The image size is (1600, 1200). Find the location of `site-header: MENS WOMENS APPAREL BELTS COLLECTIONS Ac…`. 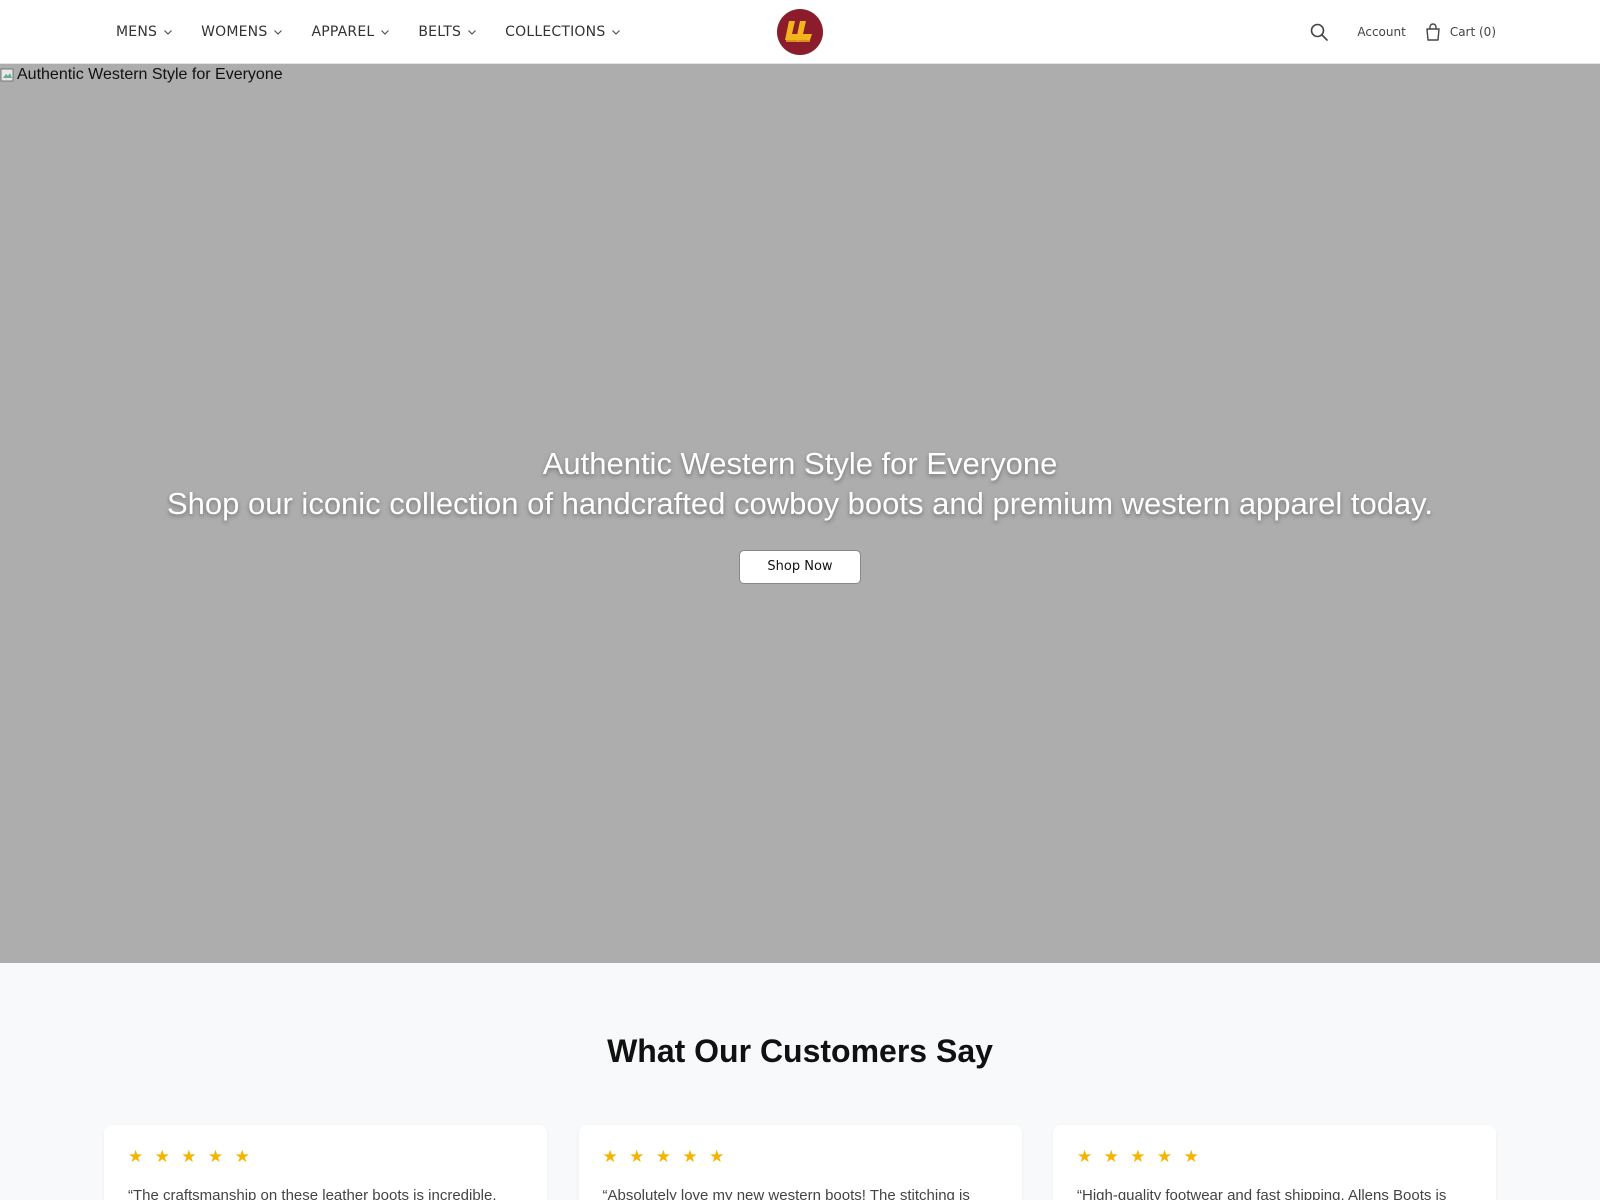

site-header: MENS WOMENS APPAREL BELTS COLLECTIONS Ac… is located at coordinates (800, 32).